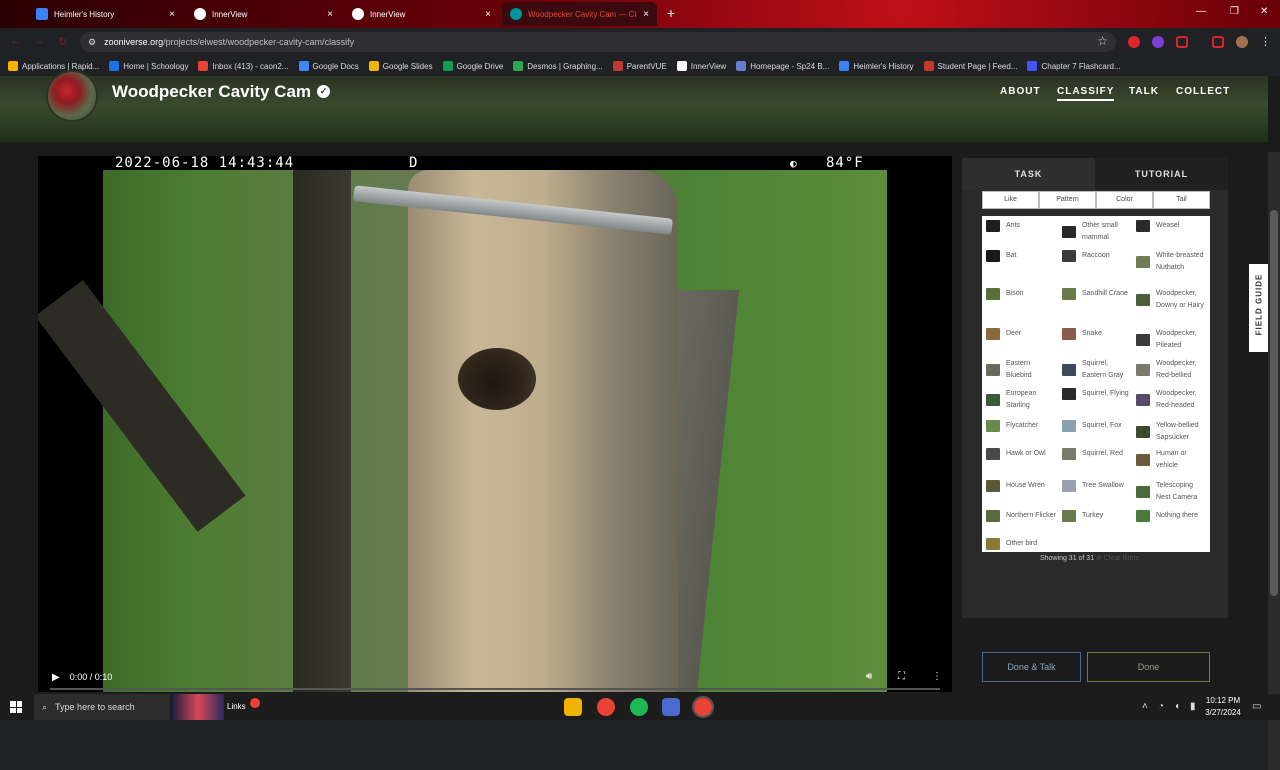 The image size is (1280, 770). I want to click on done-button: Done, so click(1148, 667).